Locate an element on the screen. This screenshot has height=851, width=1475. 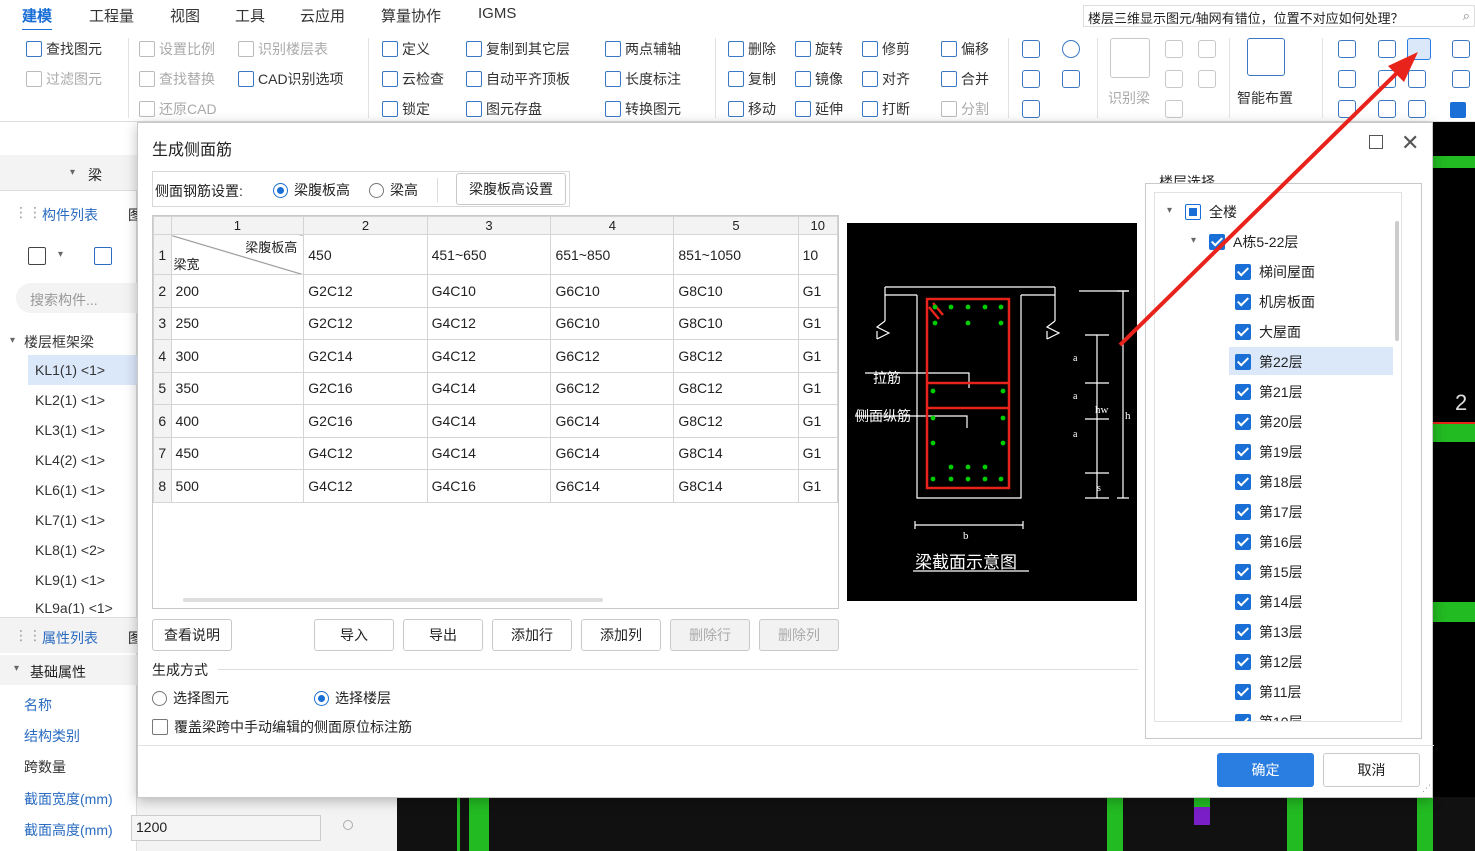
beam-original-icon is located at coordinates (1417, 79).